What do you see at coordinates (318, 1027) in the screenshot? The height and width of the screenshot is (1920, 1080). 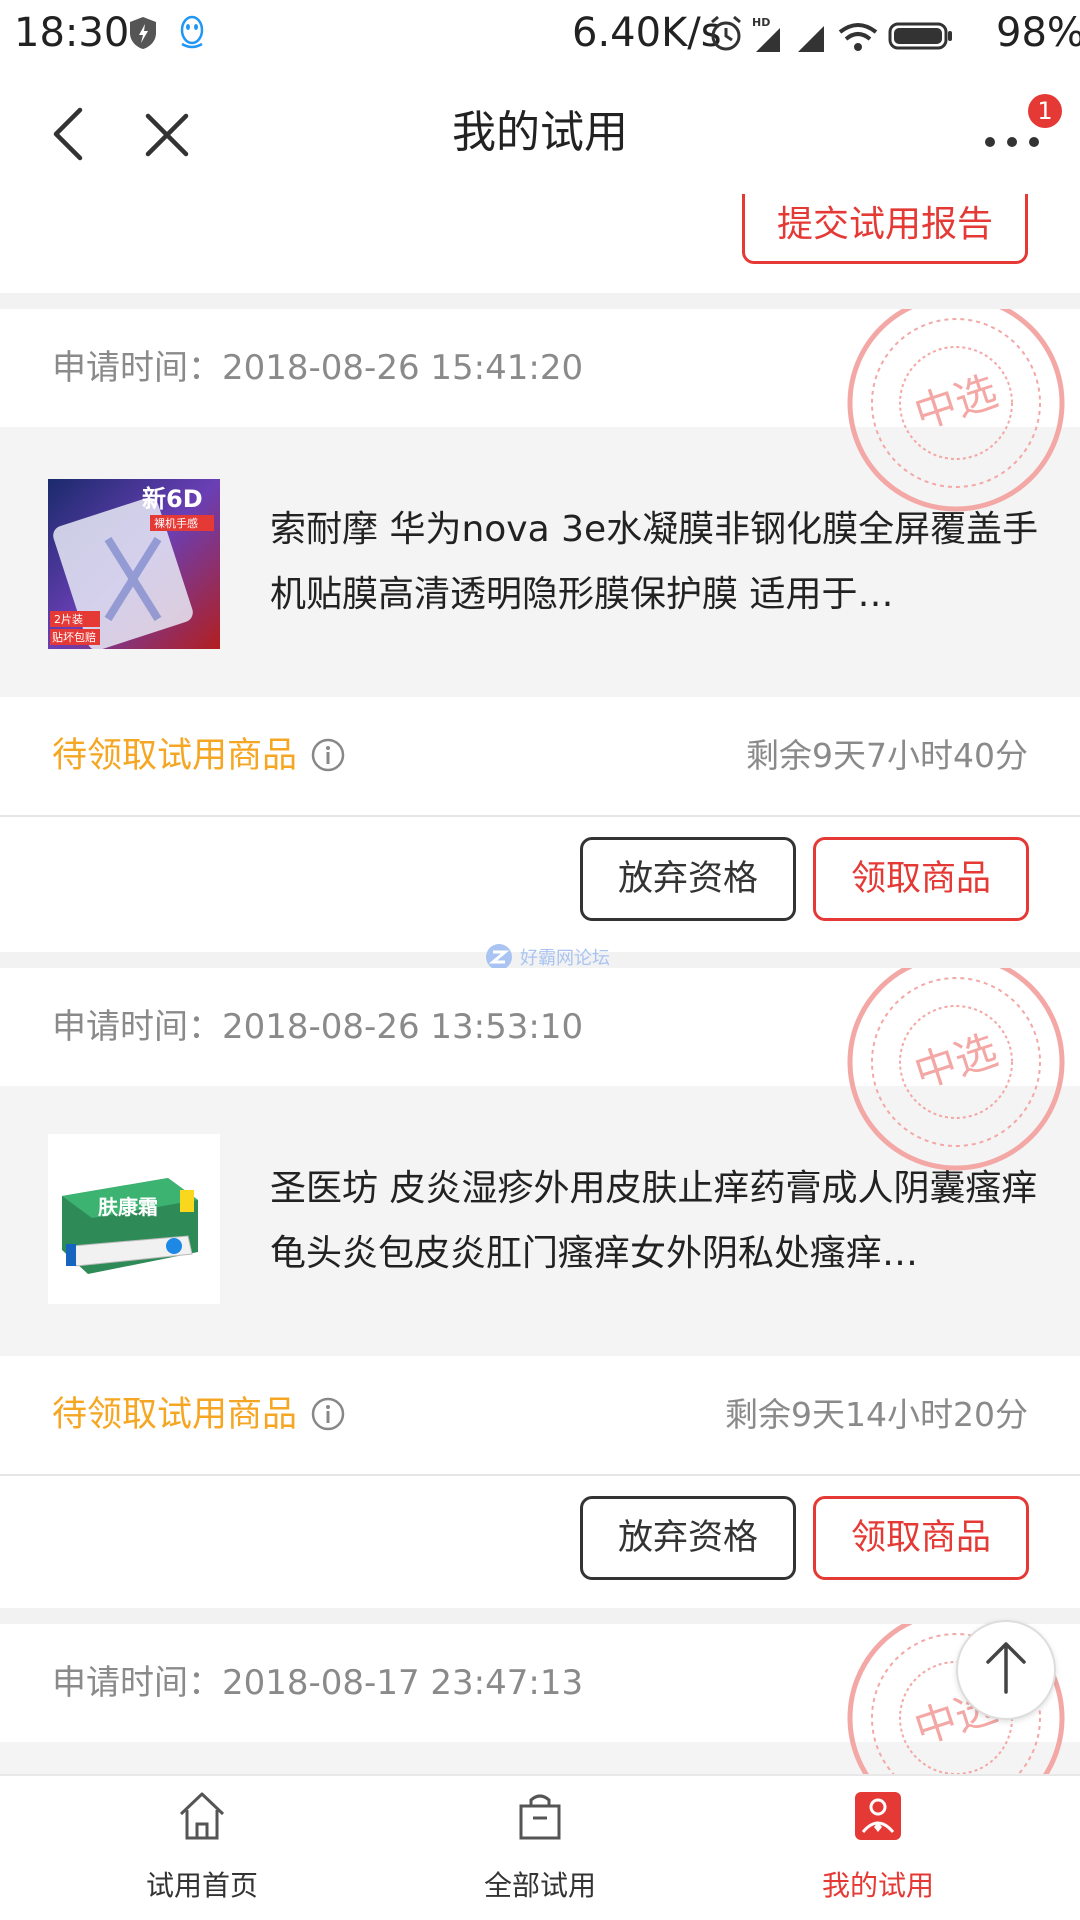 I see `apply-time: 申请时间：2018-08-26 13:53:10` at bounding box center [318, 1027].